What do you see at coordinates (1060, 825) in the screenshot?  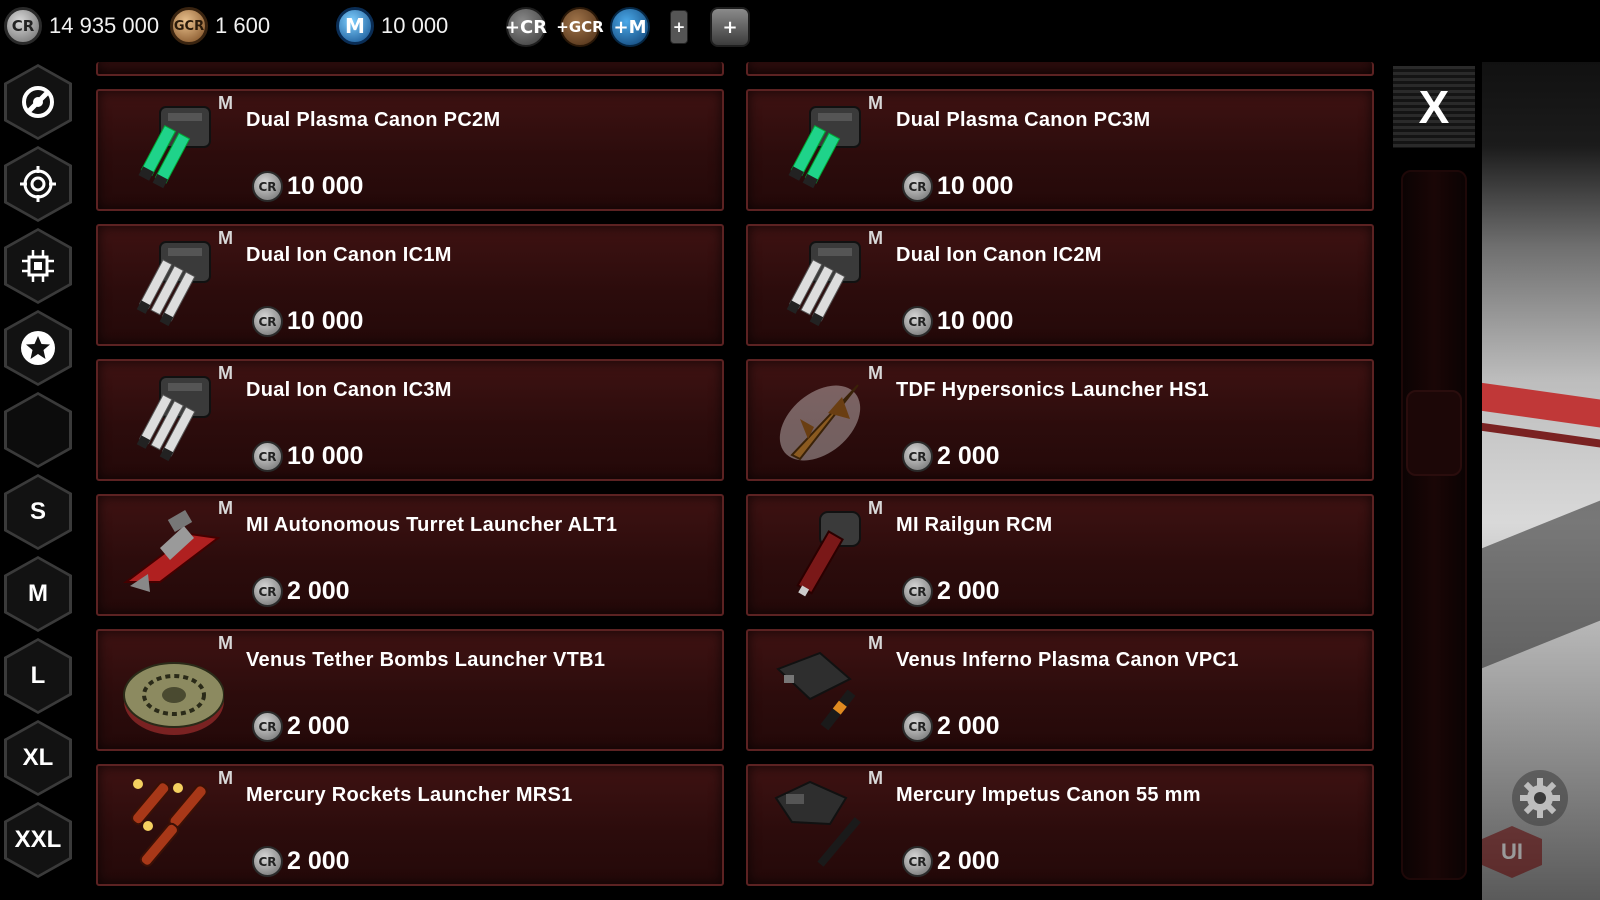 I see `item-card: M Mercury Impetus Canon 55 mm CR 2 000` at bounding box center [1060, 825].